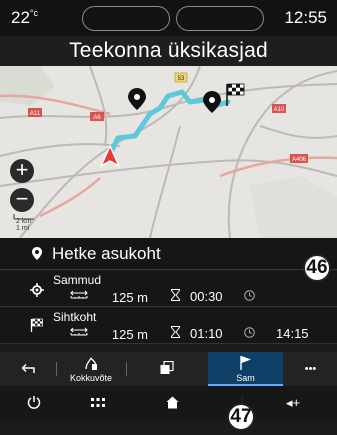 The width and height of the screenshot is (337, 435). I want to click on flag-icon, so click(245, 363).